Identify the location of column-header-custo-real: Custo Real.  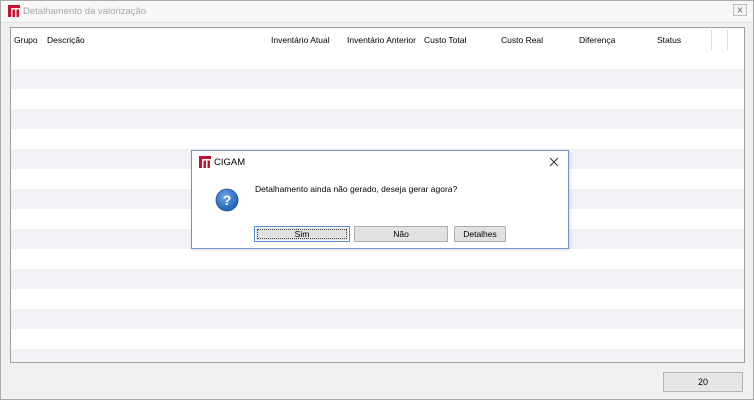
(520, 40).